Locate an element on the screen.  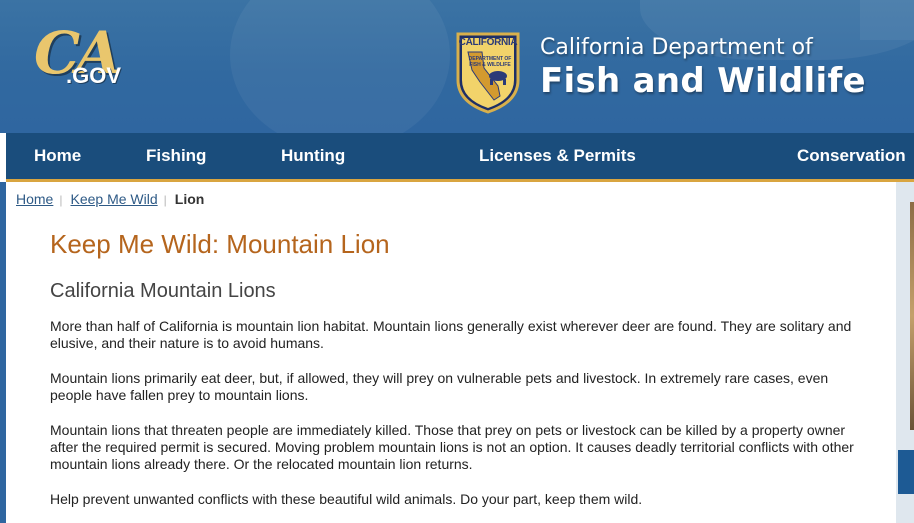
breadcrumb-keep-me-wild-link: Keep Me Wild is located at coordinates (113, 199).